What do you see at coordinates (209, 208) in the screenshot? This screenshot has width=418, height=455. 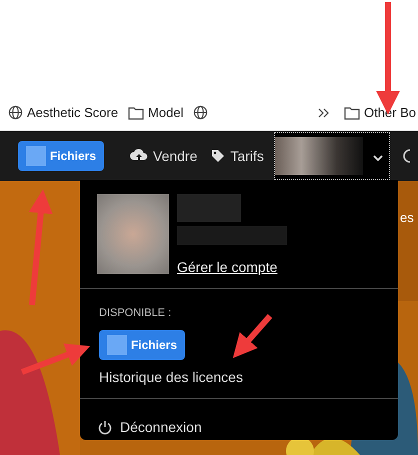 I see `redacted-name` at bounding box center [209, 208].